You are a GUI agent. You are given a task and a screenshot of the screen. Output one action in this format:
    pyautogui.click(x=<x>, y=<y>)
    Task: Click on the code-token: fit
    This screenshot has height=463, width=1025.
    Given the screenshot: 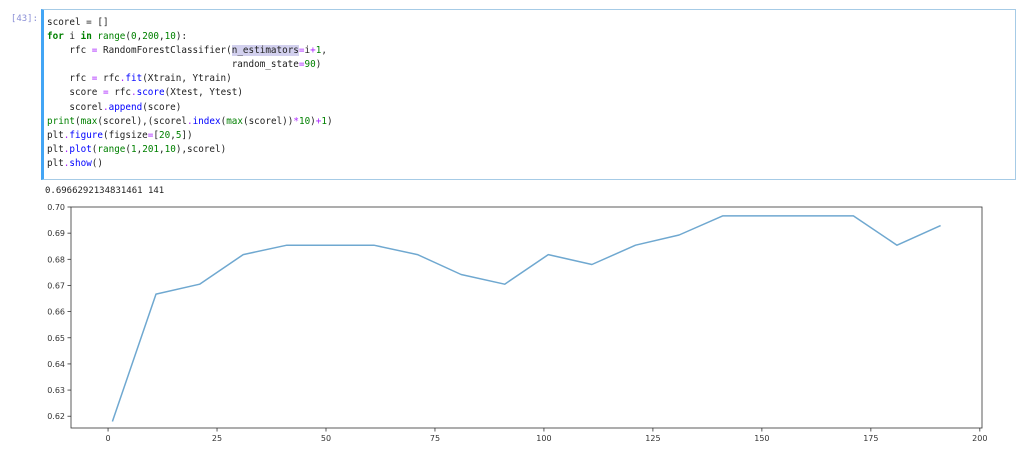 What is the action you would take?
    pyautogui.click(x=134, y=79)
    